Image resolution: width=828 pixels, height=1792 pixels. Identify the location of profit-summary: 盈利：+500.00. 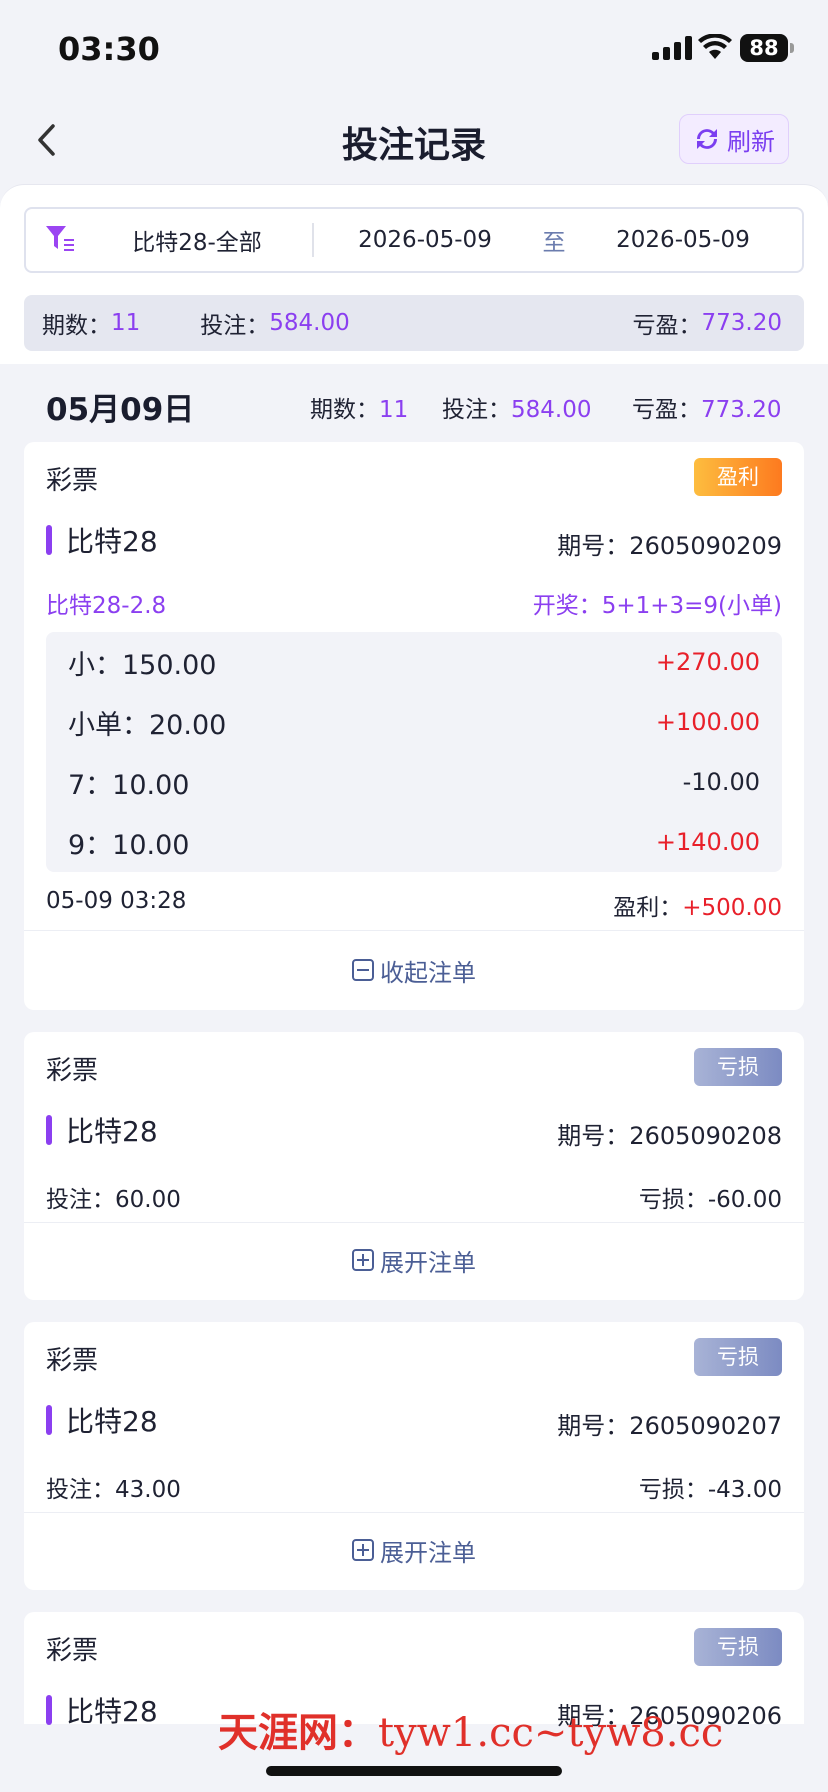
(697, 905).